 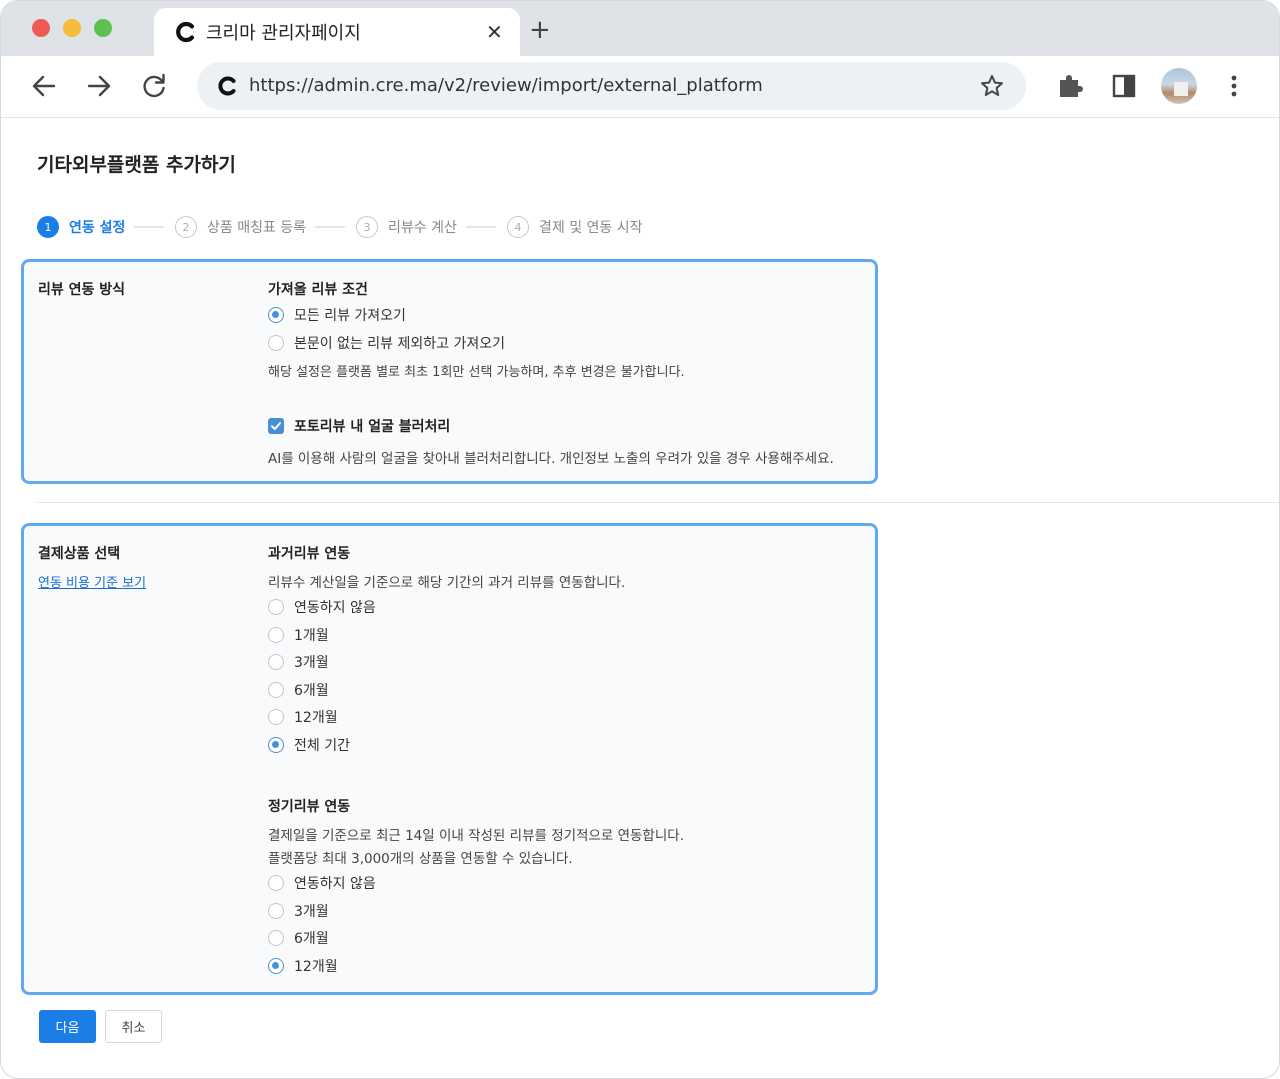 I want to click on step-label: 상품 매칭표 등록, so click(x=257, y=228).